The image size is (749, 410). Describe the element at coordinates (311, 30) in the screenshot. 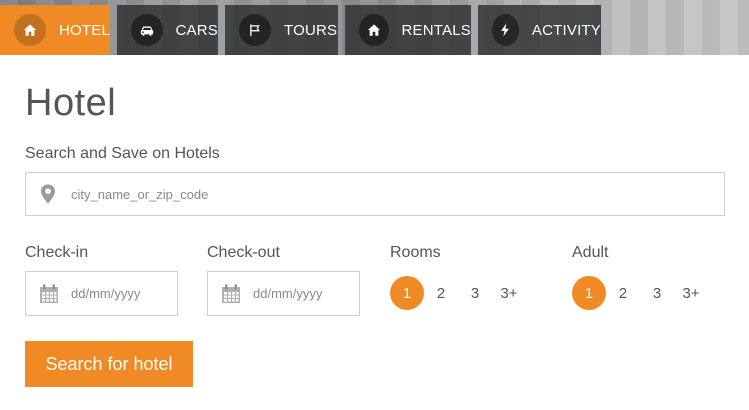

I see `tab-label: TOURS` at that location.